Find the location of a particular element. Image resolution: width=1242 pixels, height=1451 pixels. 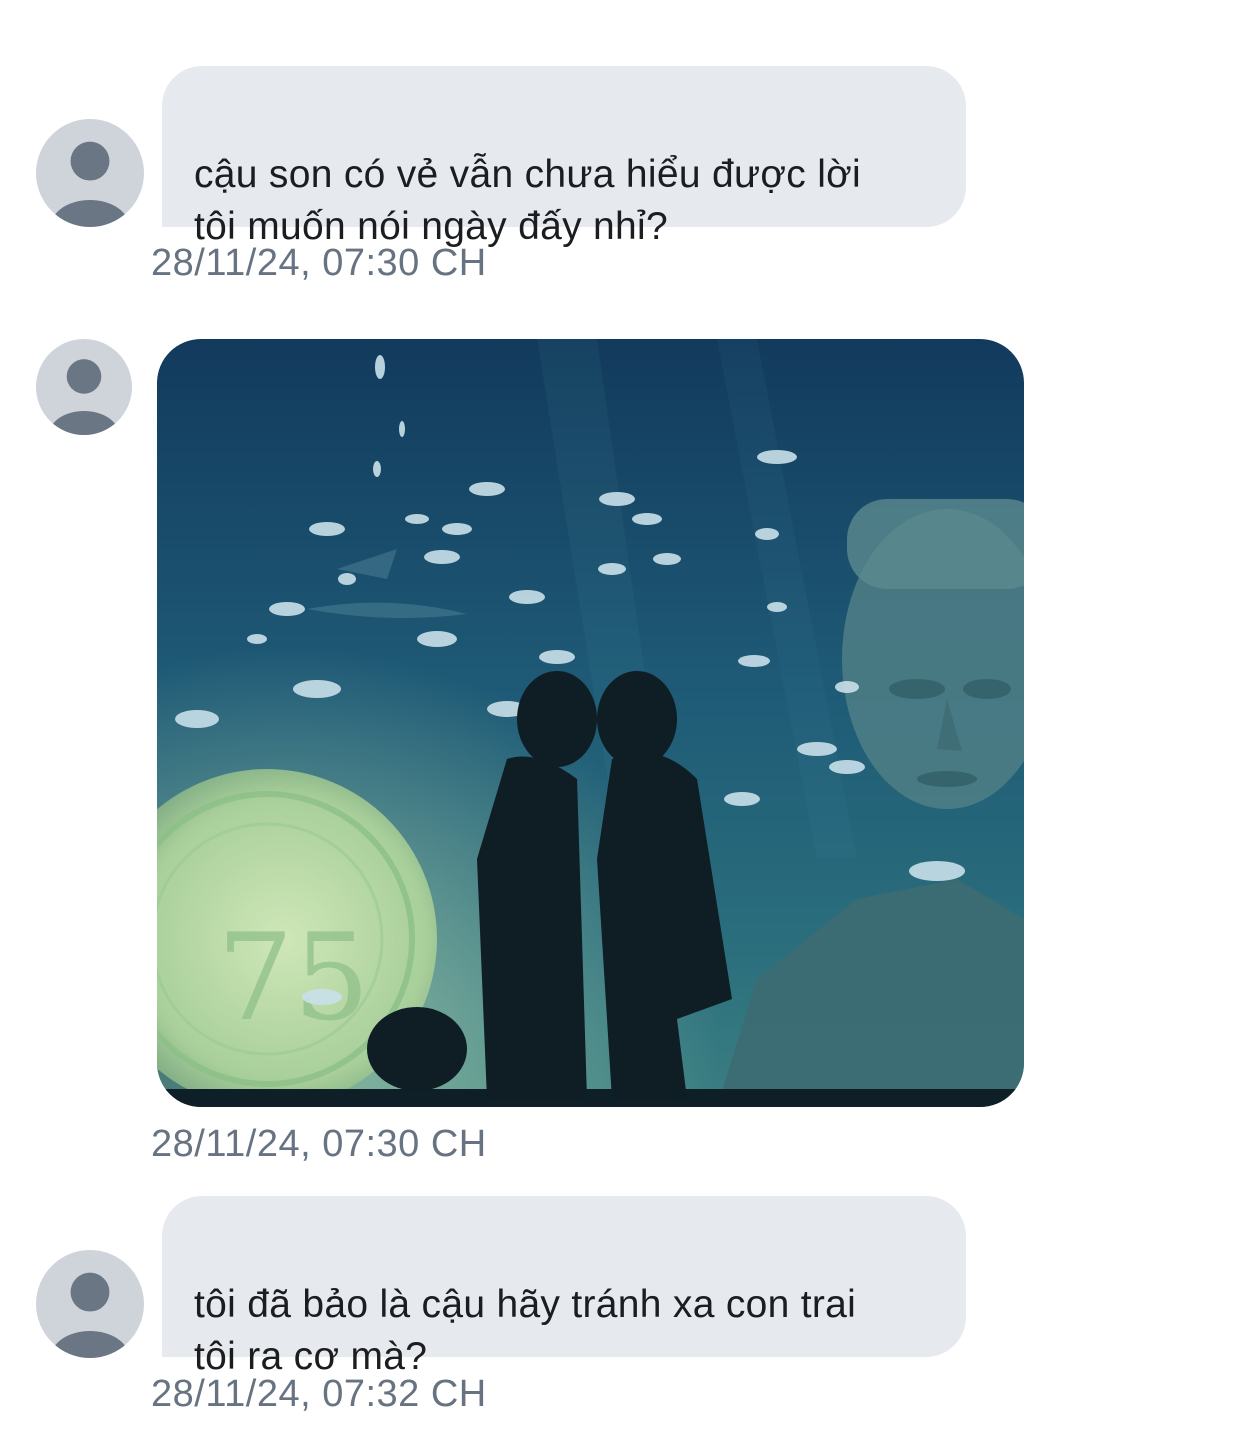

svg-text: 75 is located at coordinates (293, 978).